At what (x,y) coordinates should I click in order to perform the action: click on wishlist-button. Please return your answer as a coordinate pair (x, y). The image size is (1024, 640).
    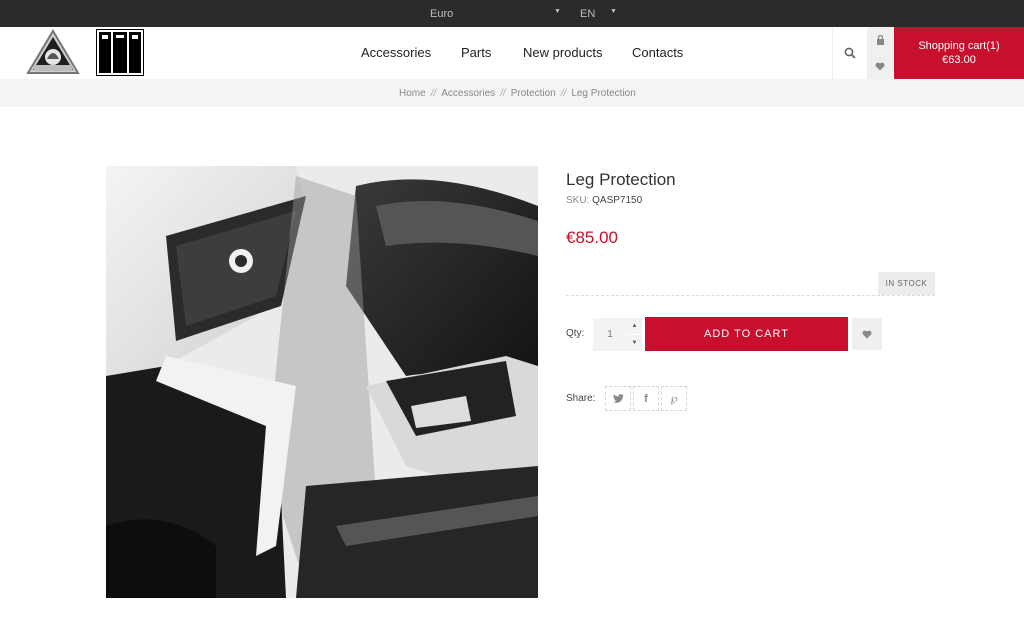
    Looking at the image, I should click on (880, 66).